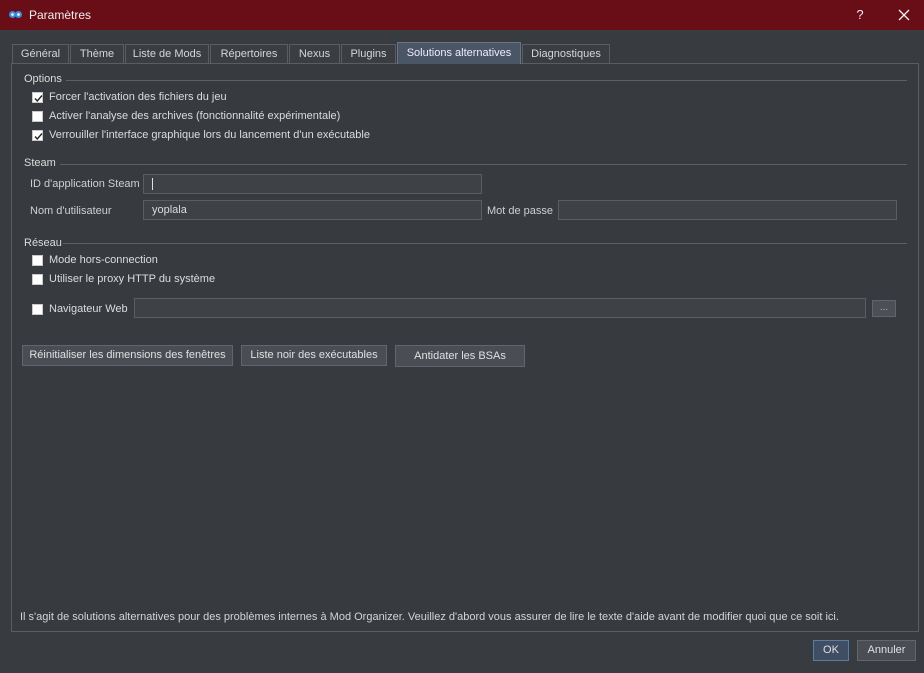  What do you see at coordinates (483, 164) in the screenshot?
I see `steam-divider` at bounding box center [483, 164].